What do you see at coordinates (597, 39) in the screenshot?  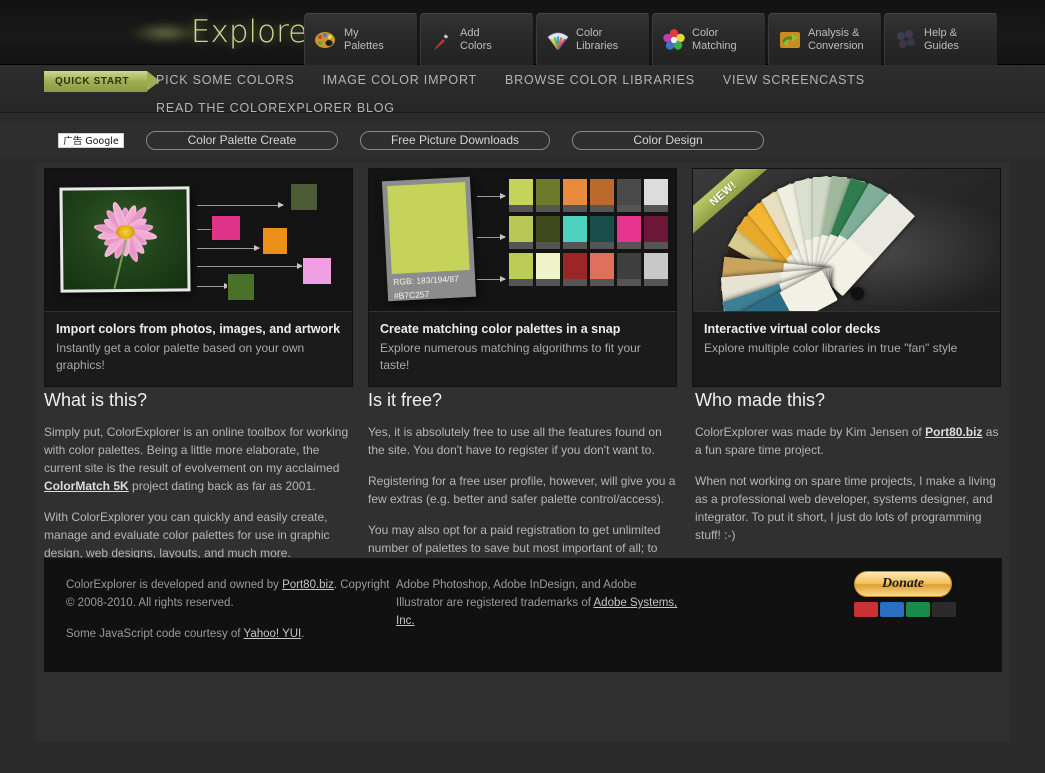 I see `tab-label: Color Libraries` at bounding box center [597, 39].